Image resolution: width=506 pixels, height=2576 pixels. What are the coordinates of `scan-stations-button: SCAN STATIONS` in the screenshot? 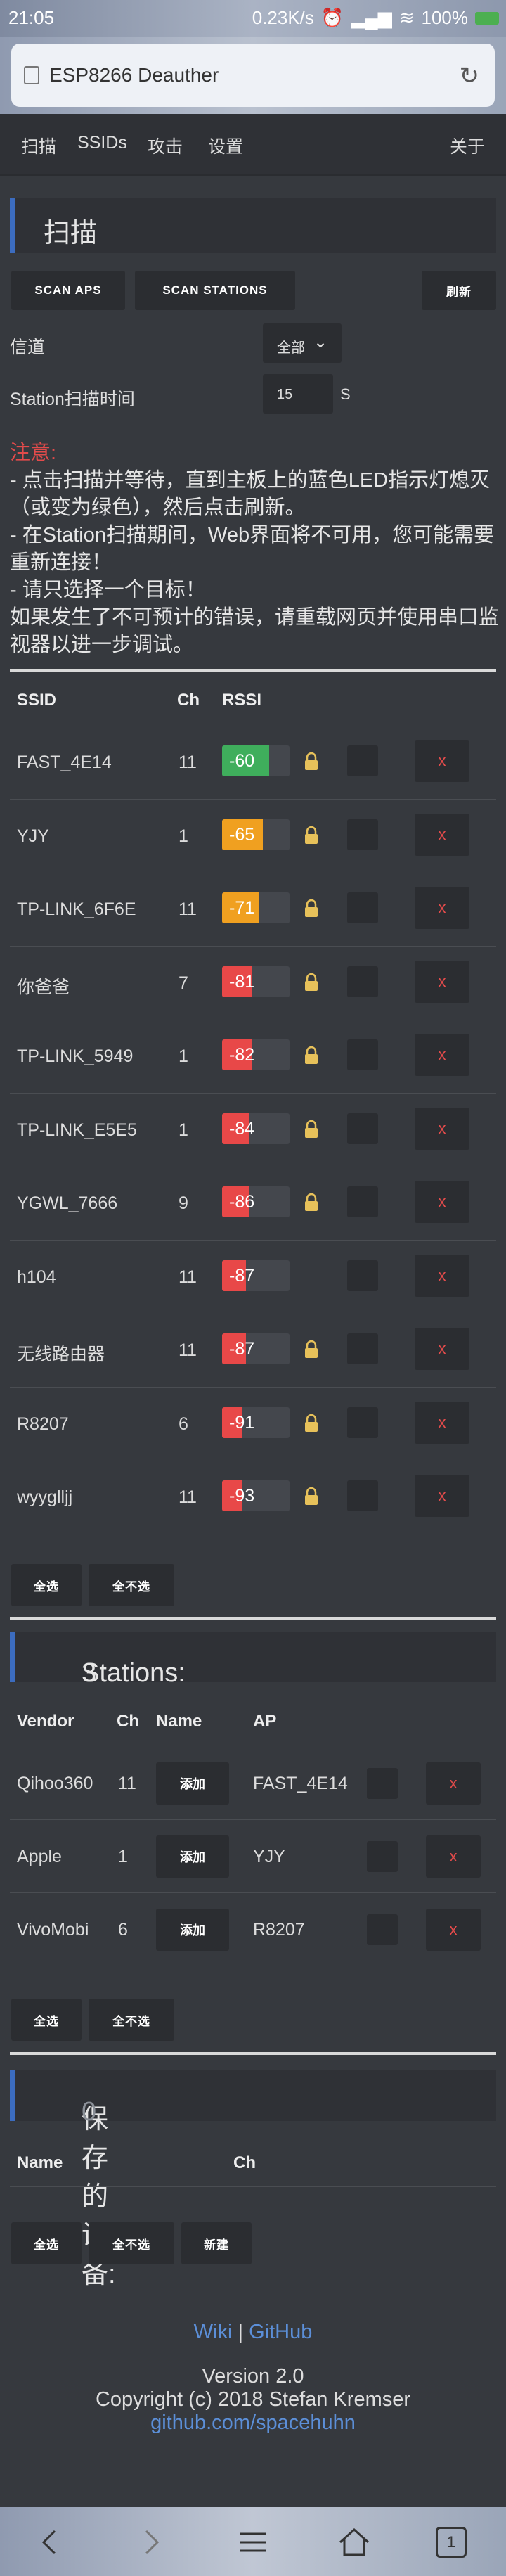 It's located at (215, 290).